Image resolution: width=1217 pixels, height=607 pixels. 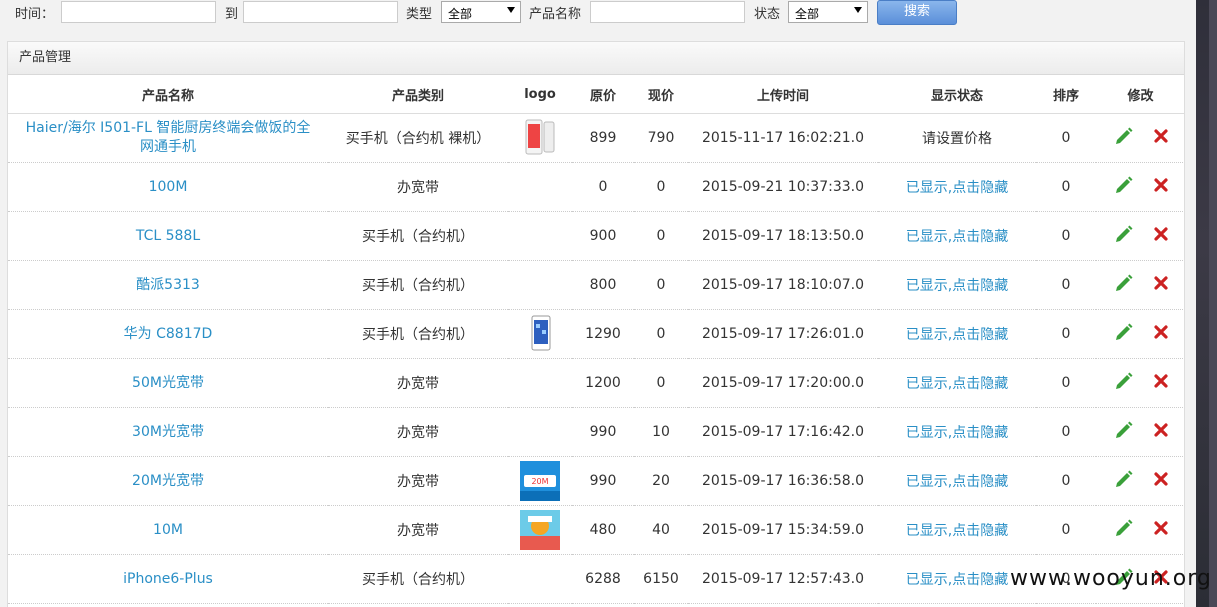 I want to click on product-name-link: Haier/海尔 I501-FL 智能厨房终端会做饭的全网通手机, so click(x=168, y=138).